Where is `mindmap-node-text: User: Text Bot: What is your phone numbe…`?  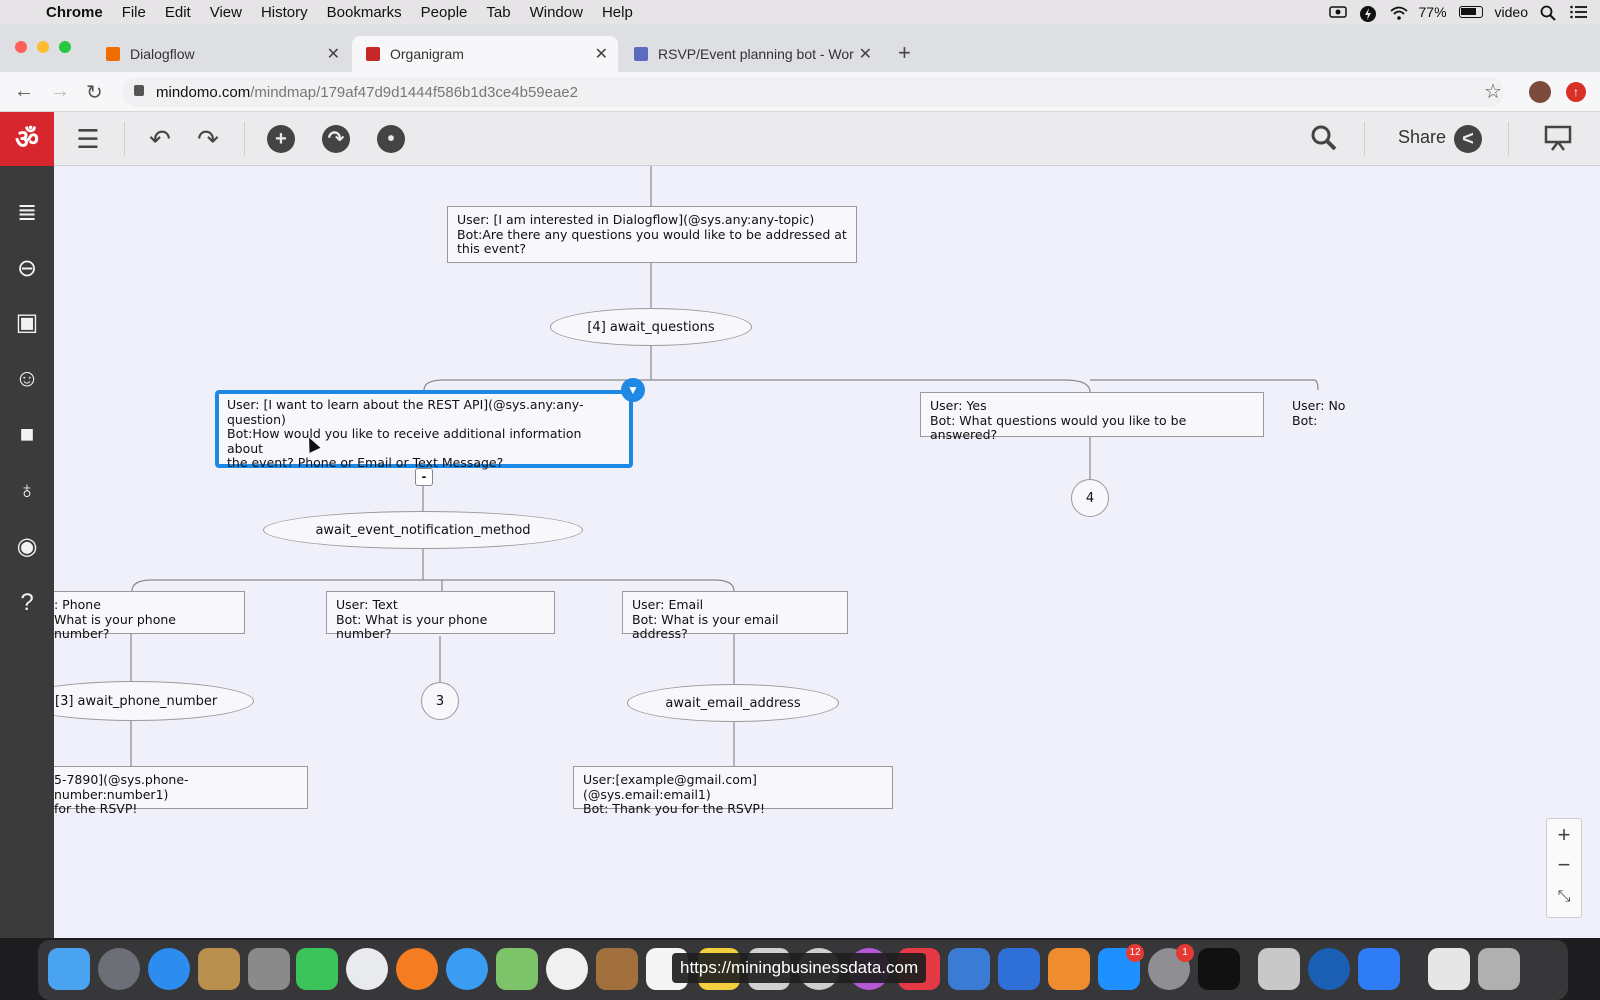 mindmap-node-text: User: Text Bot: What is your phone numbe… is located at coordinates (440, 616).